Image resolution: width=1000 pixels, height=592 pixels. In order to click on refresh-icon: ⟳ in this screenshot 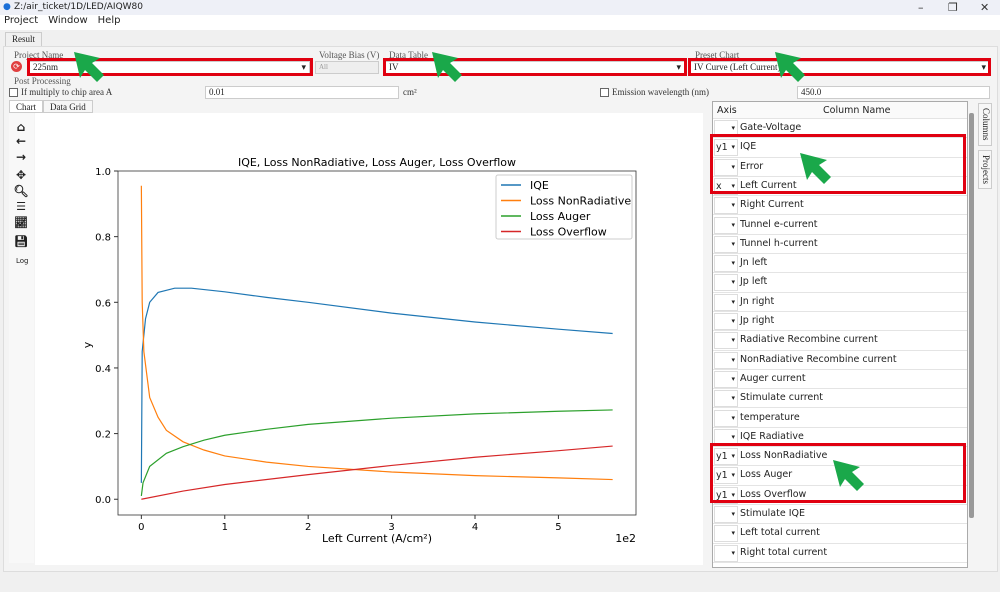, I will do `click(16, 66)`.